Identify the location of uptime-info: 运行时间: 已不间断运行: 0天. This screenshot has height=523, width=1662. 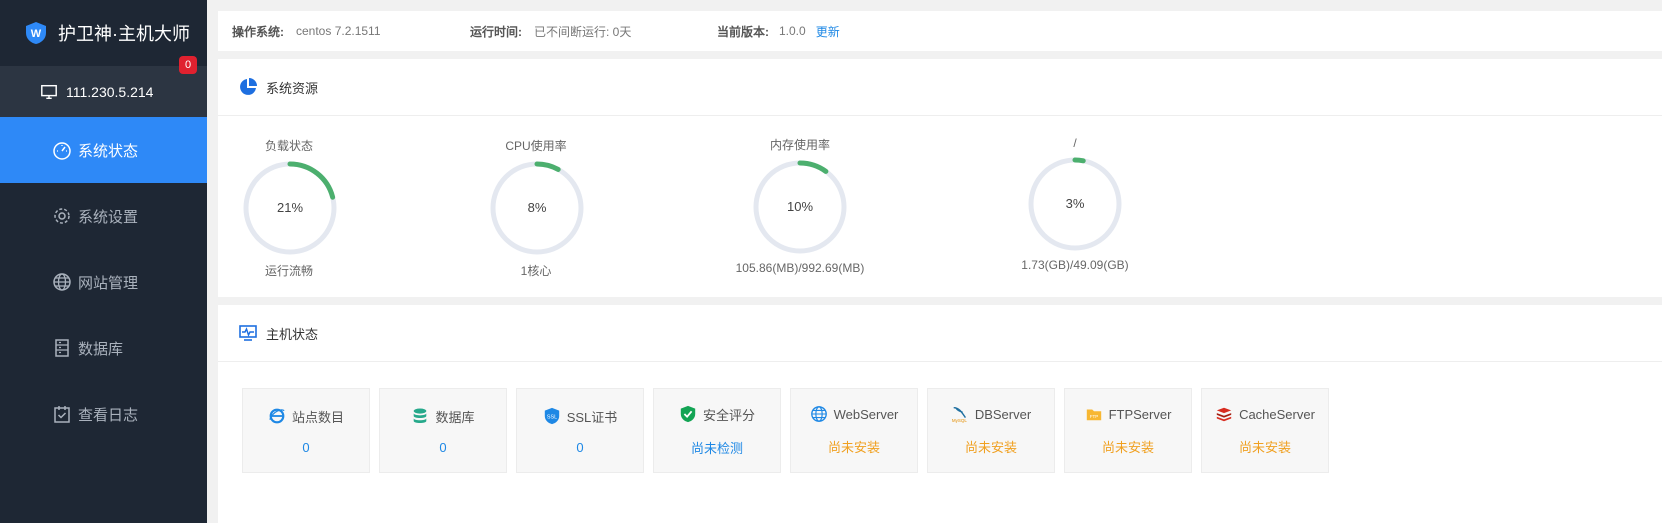
(550, 31).